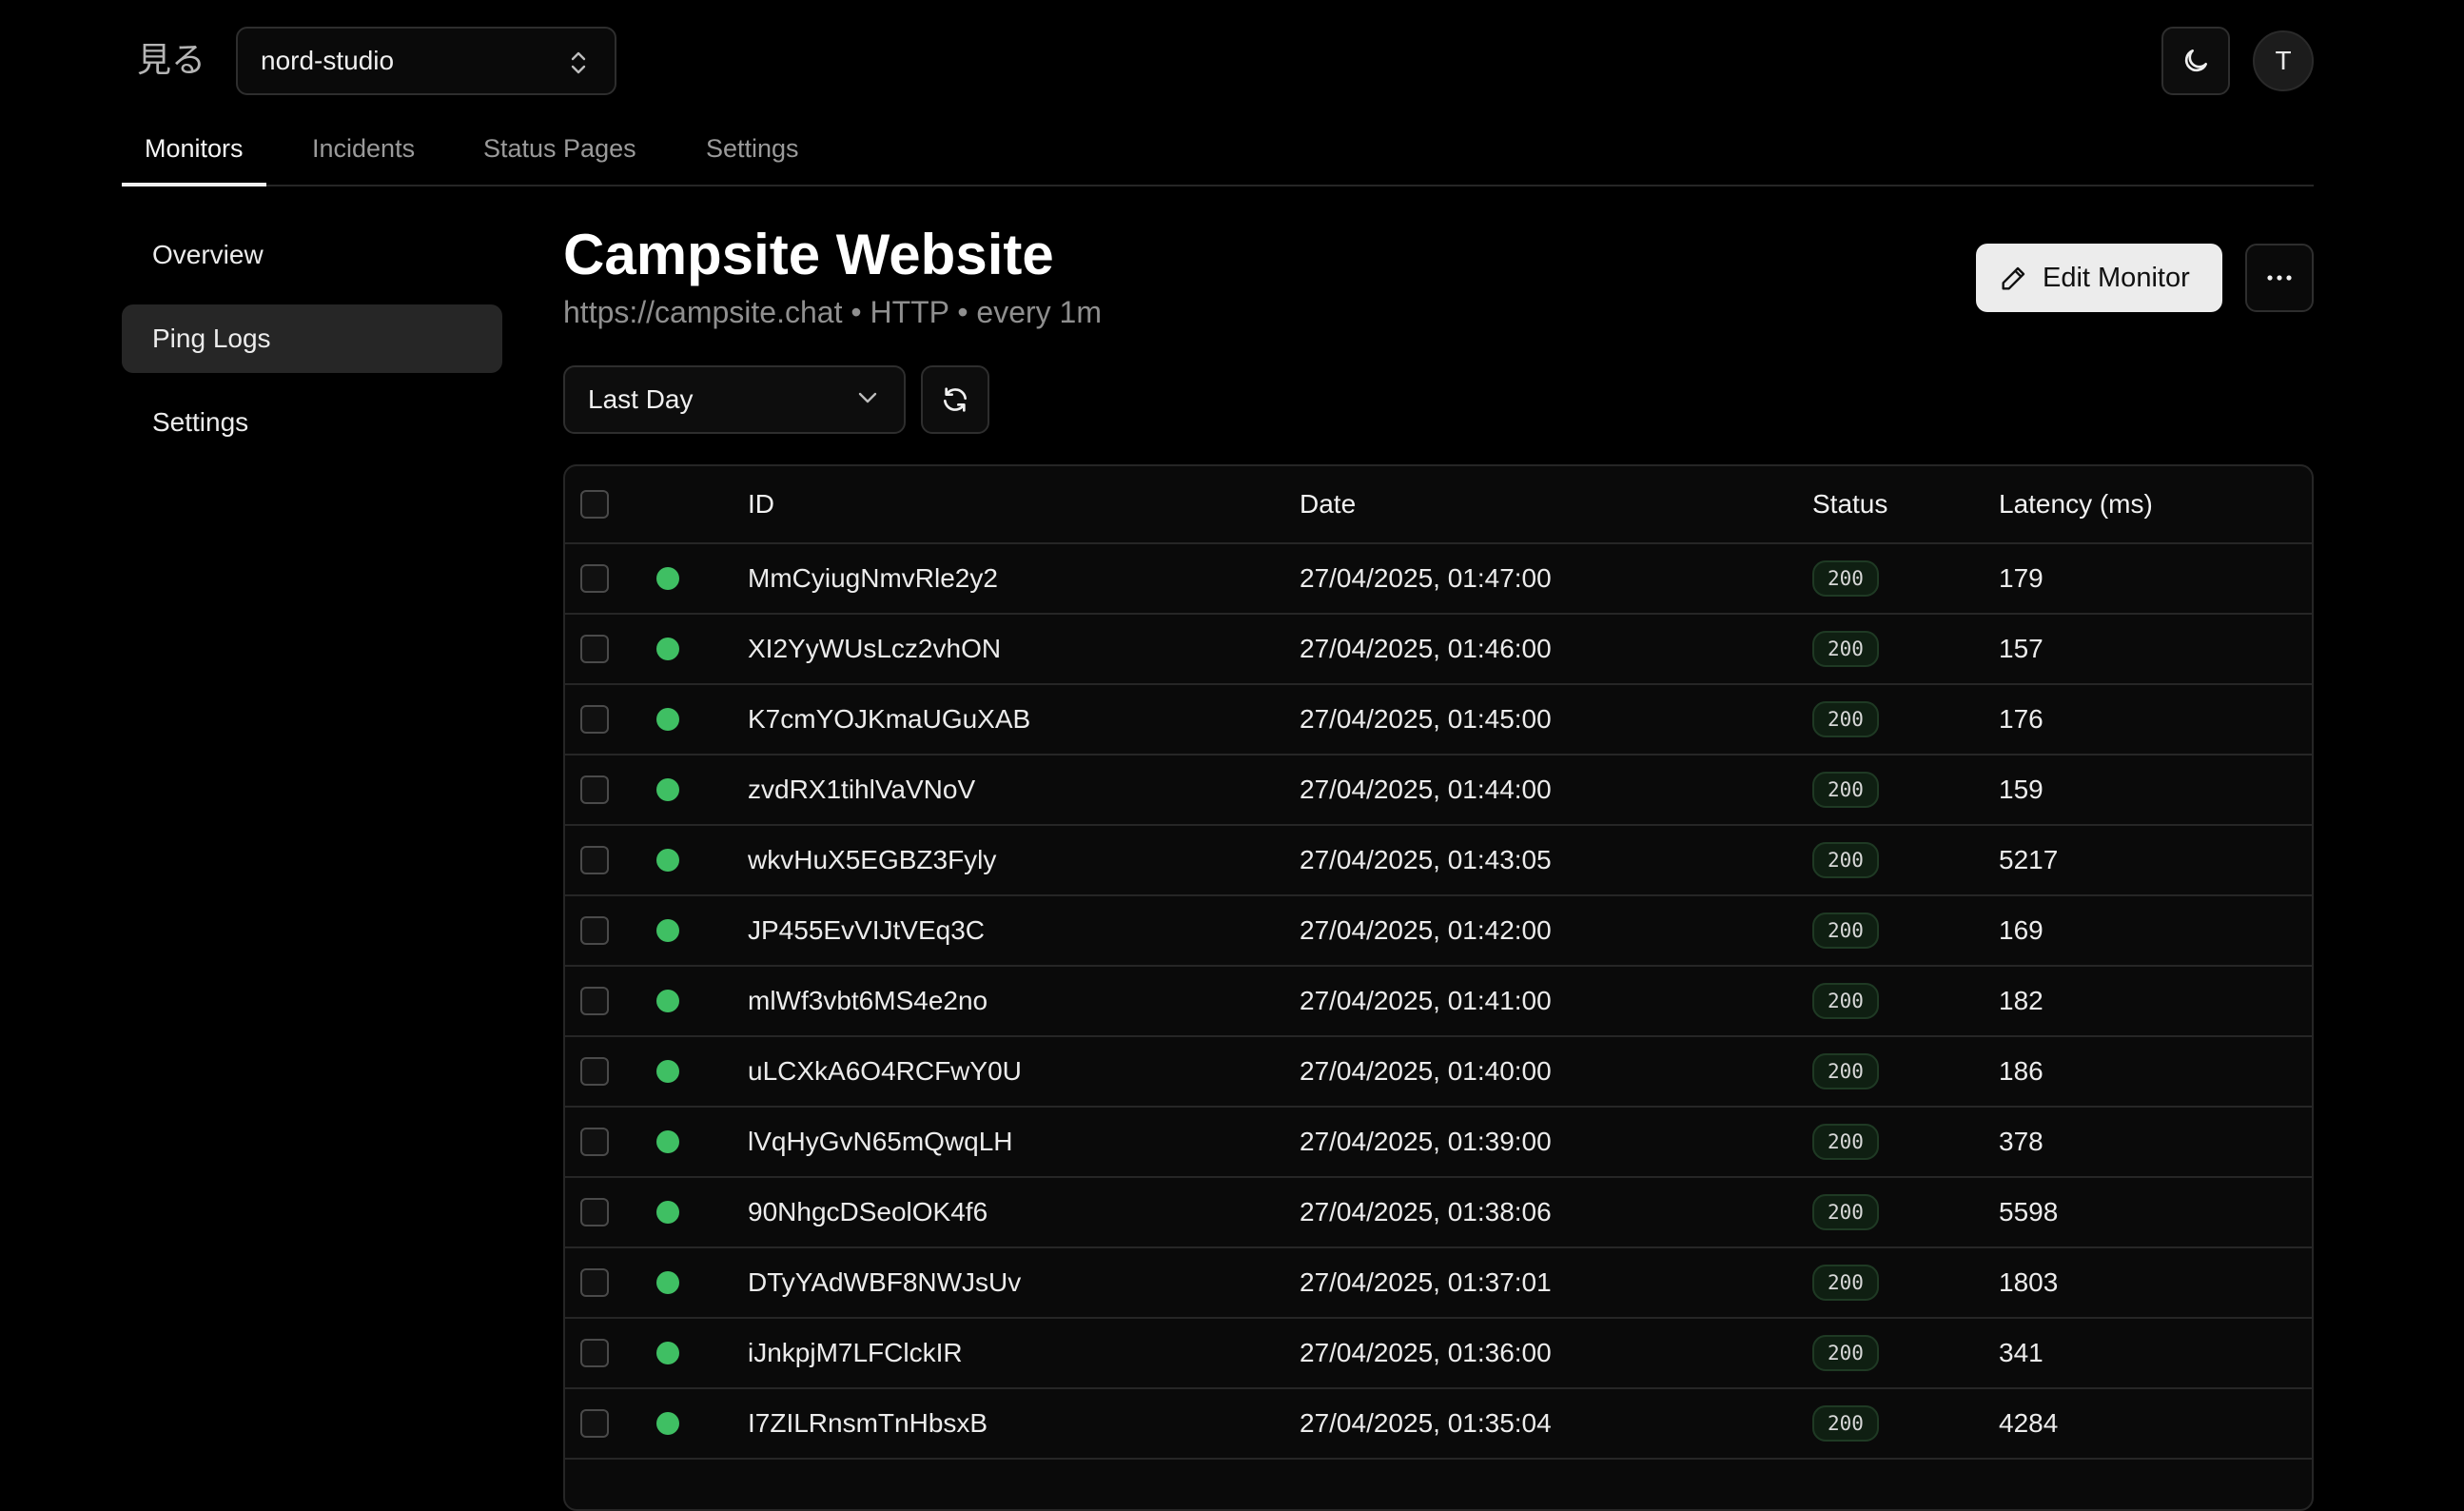  What do you see at coordinates (2021, 1352) in the screenshot?
I see `ping-latency: 341` at bounding box center [2021, 1352].